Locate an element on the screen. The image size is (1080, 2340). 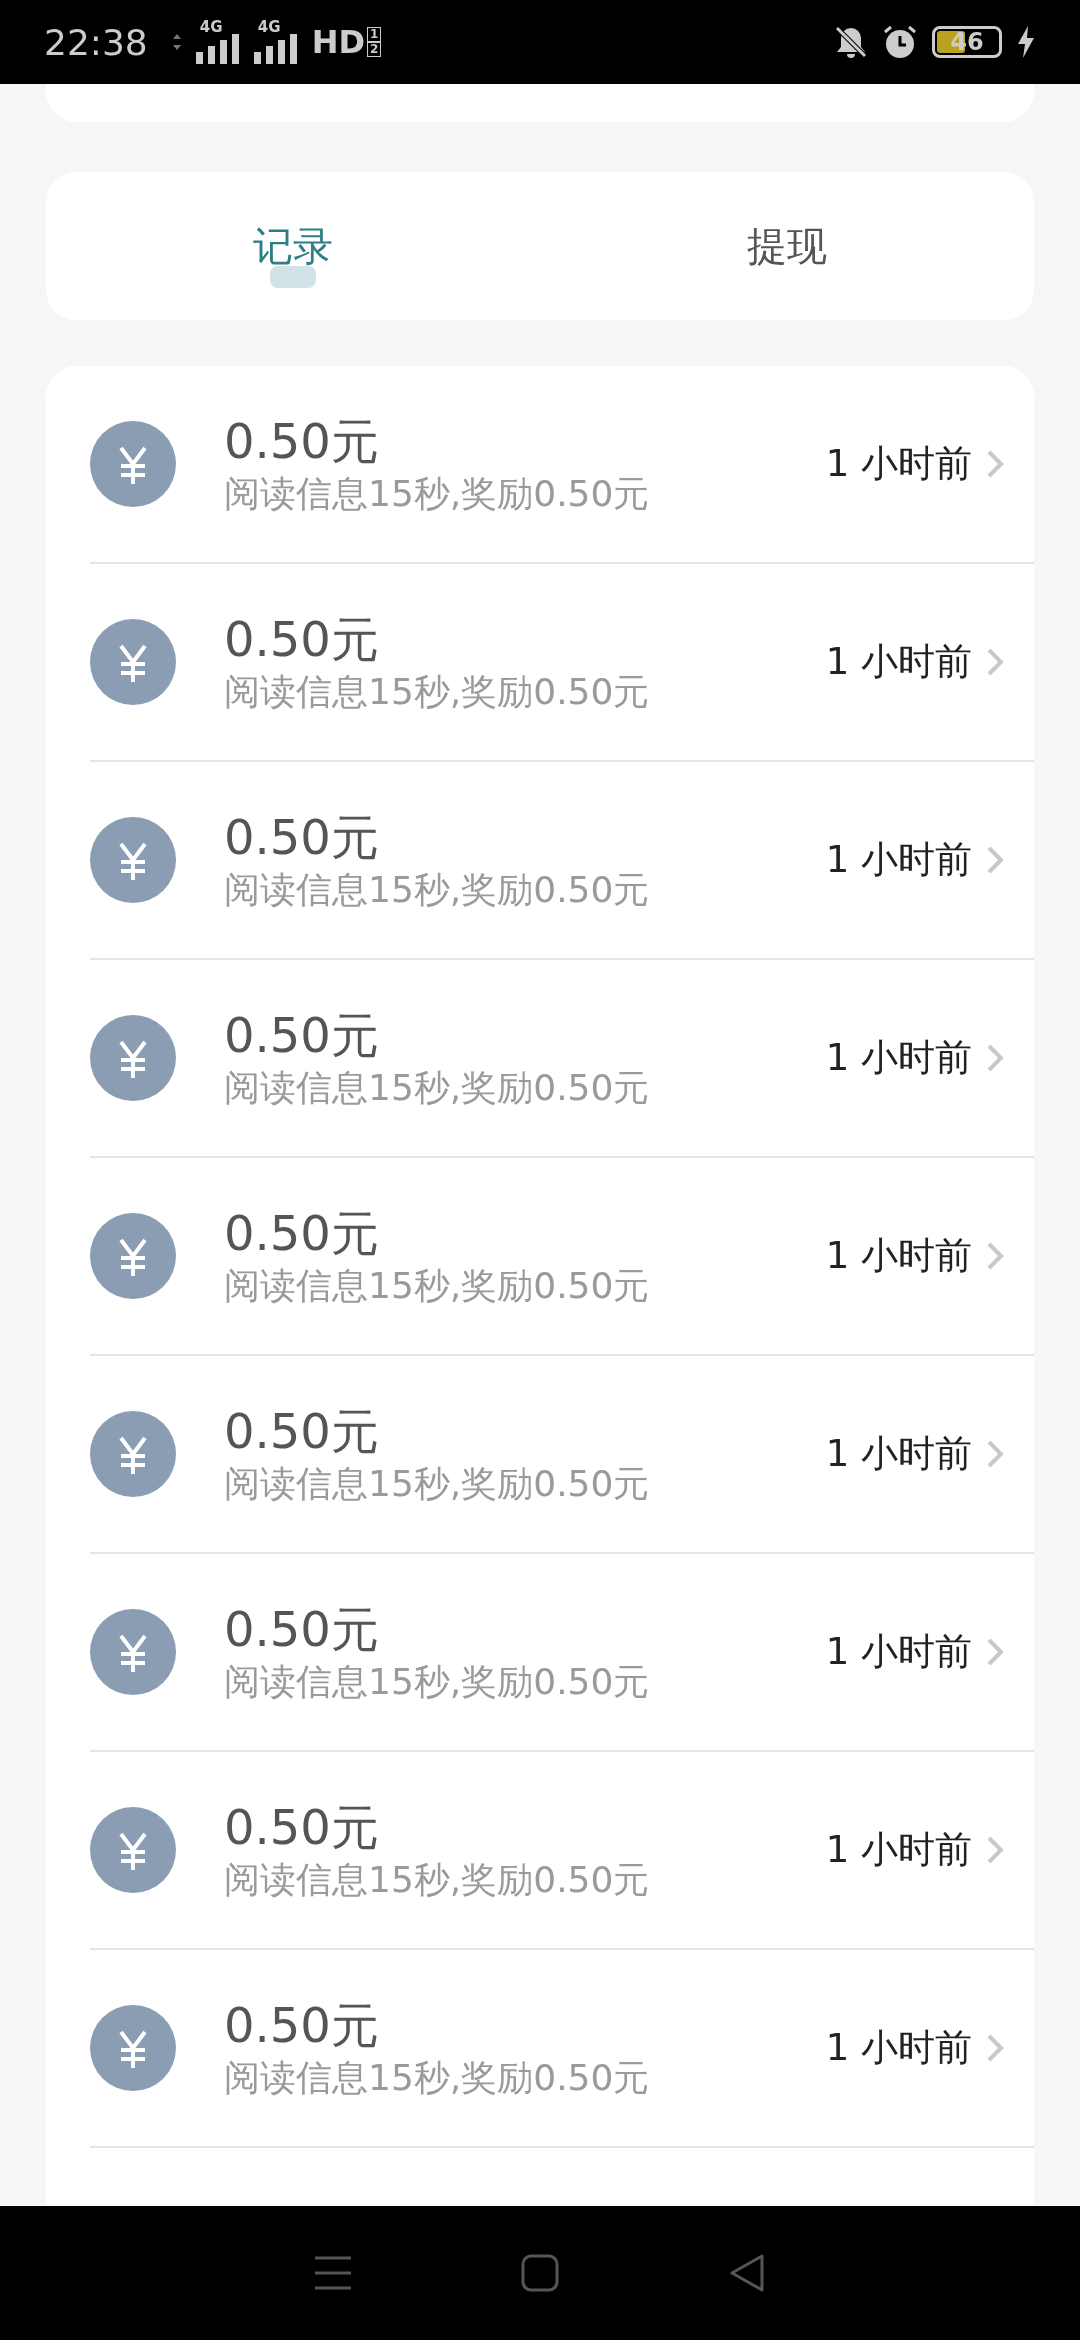
bell-off-icon is located at coordinates (851, 42).